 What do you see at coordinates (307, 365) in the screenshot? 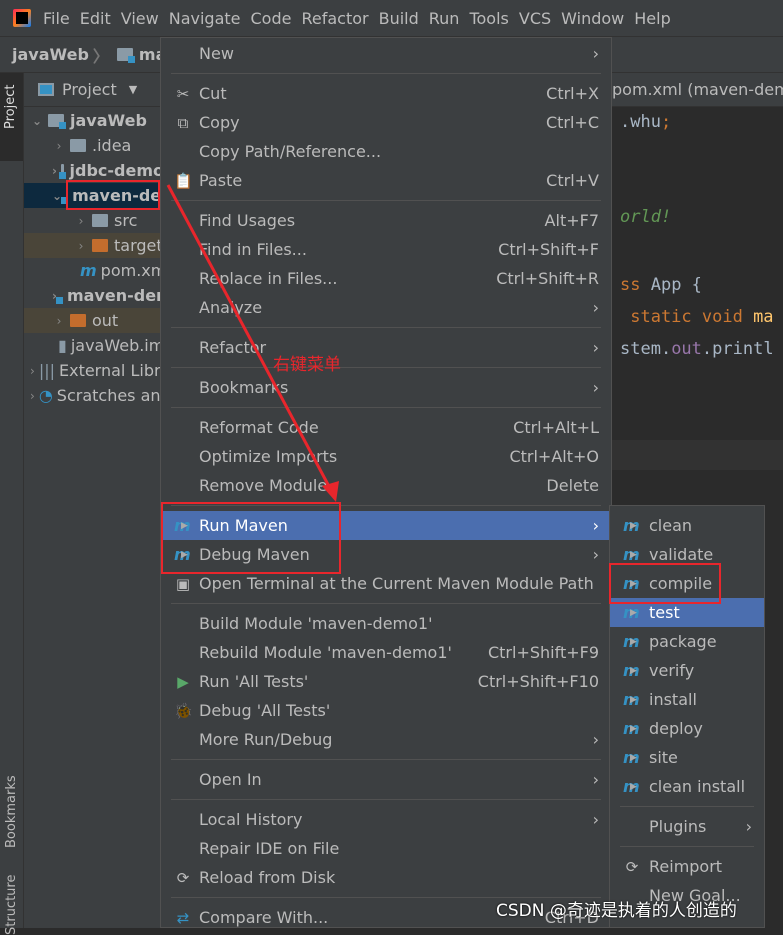
I see `annotation-text: 右键菜单` at bounding box center [307, 365].